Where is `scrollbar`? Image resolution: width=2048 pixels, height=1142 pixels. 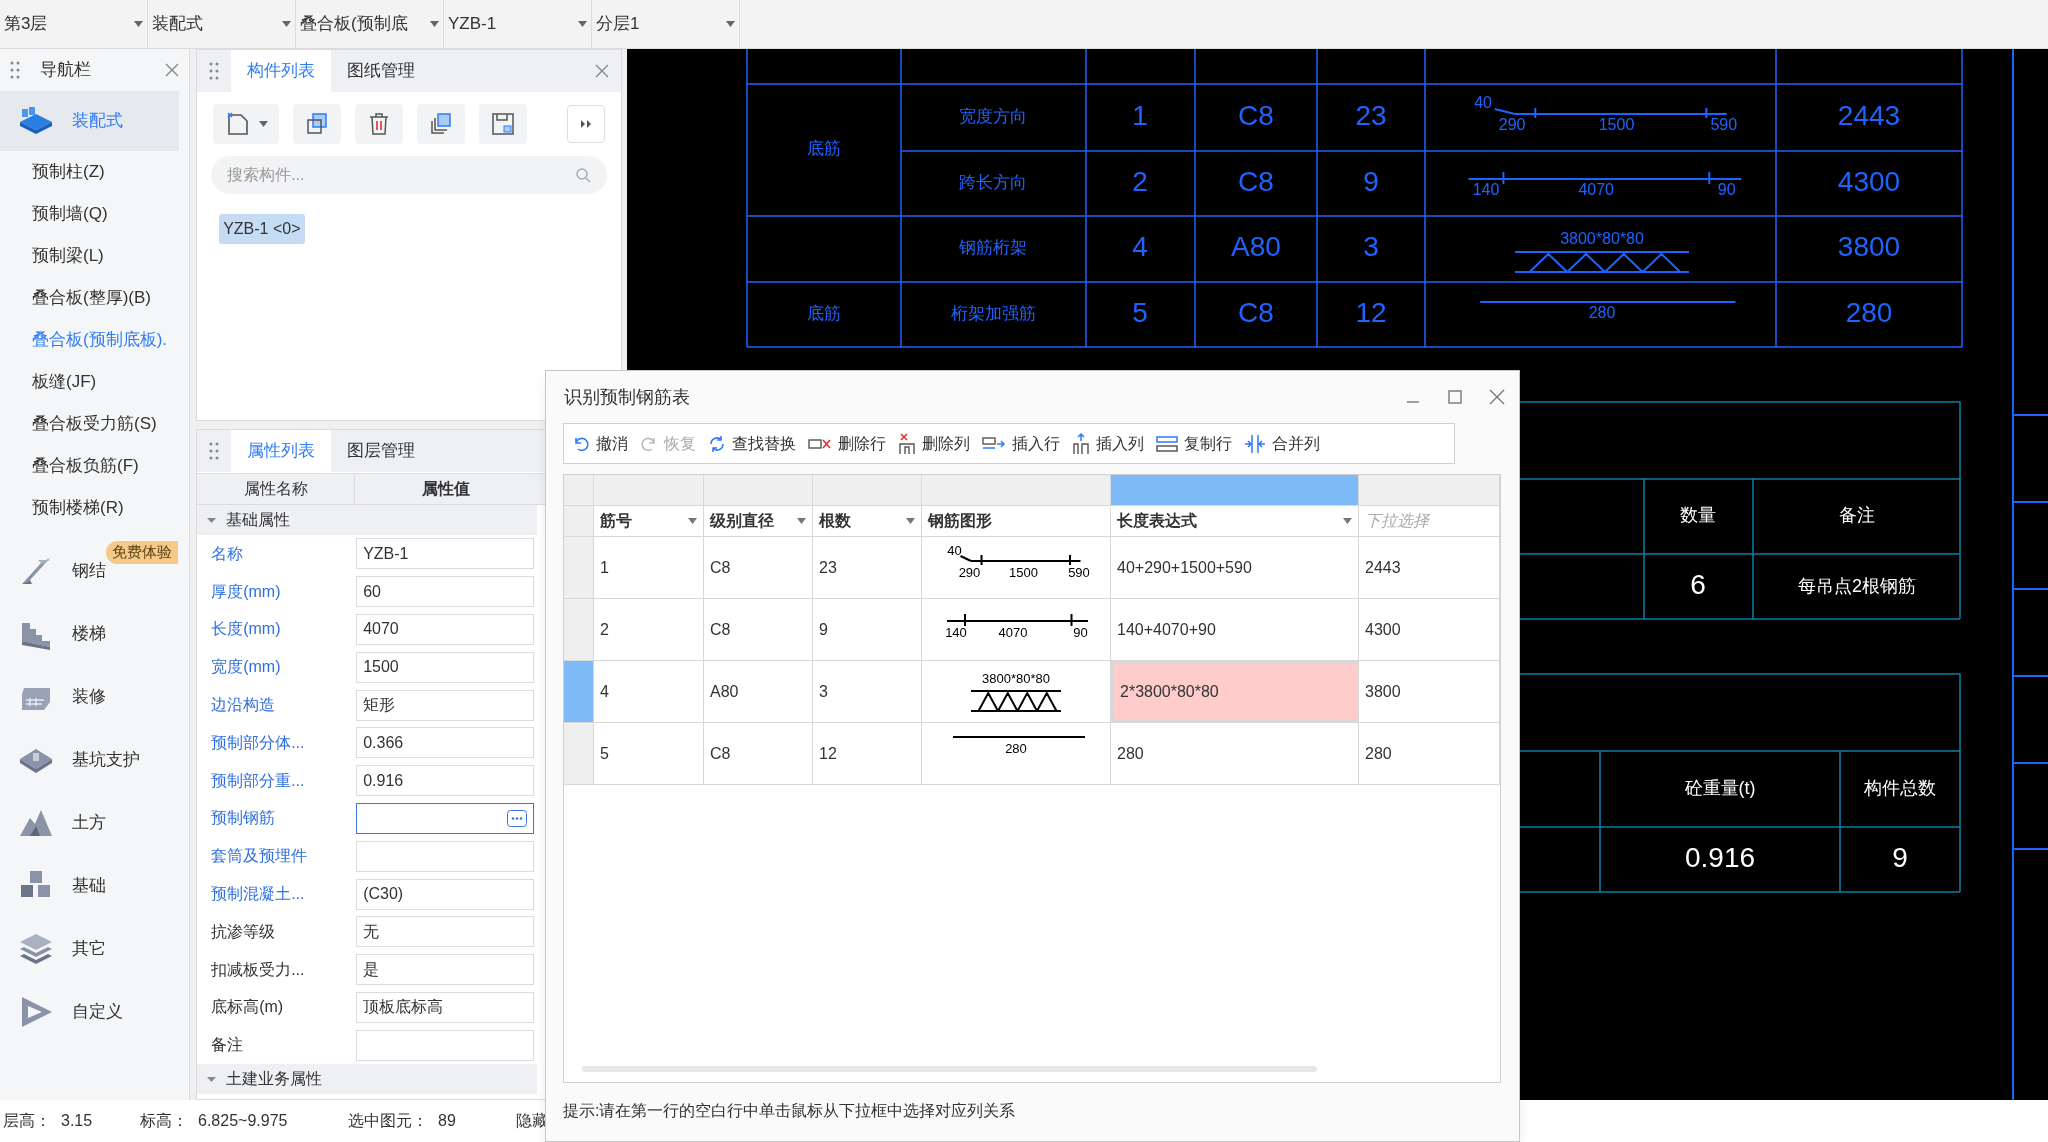
scrollbar is located at coordinates (949, 1069).